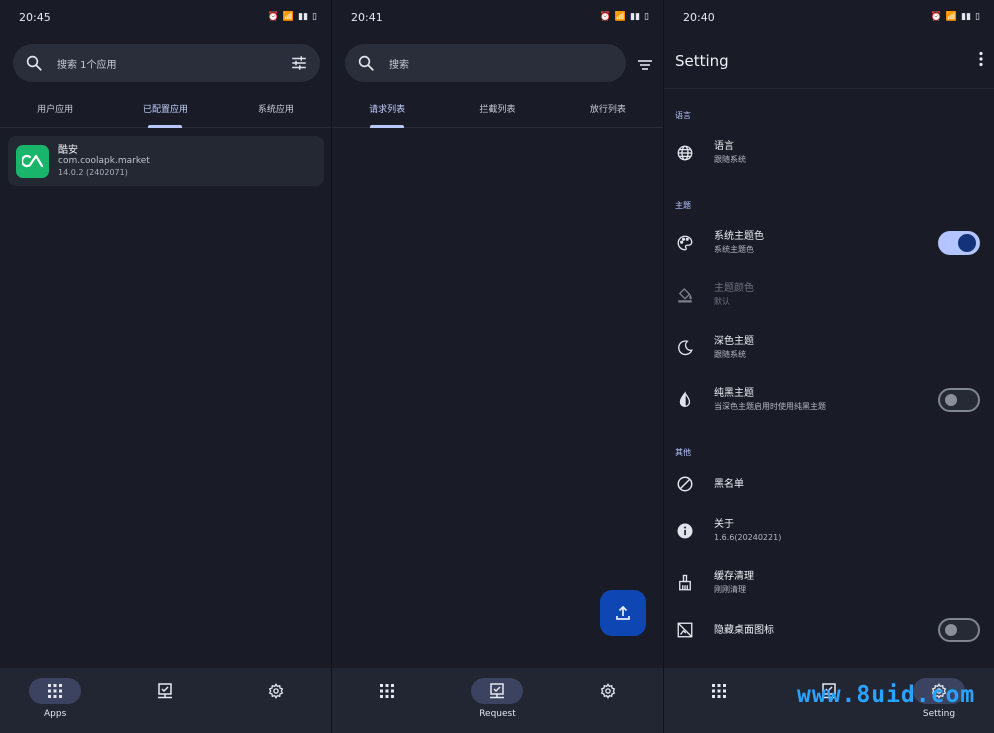  I want to click on request-search-bar: 搜索, so click(485, 63).